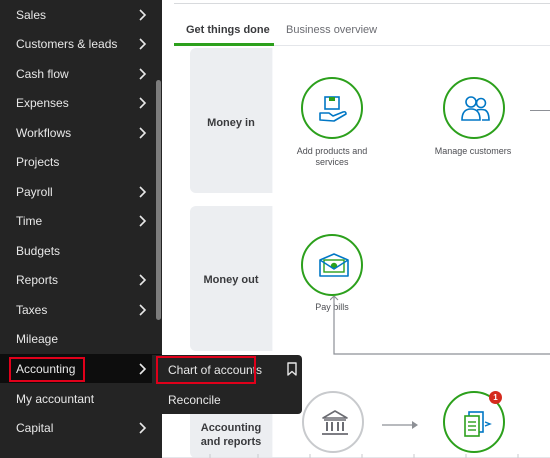 This screenshot has width=550, height=458. Describe the element at coordinates (473, 151) in the screenshot. I see `manage-customers-label: Manage customers` at that location.